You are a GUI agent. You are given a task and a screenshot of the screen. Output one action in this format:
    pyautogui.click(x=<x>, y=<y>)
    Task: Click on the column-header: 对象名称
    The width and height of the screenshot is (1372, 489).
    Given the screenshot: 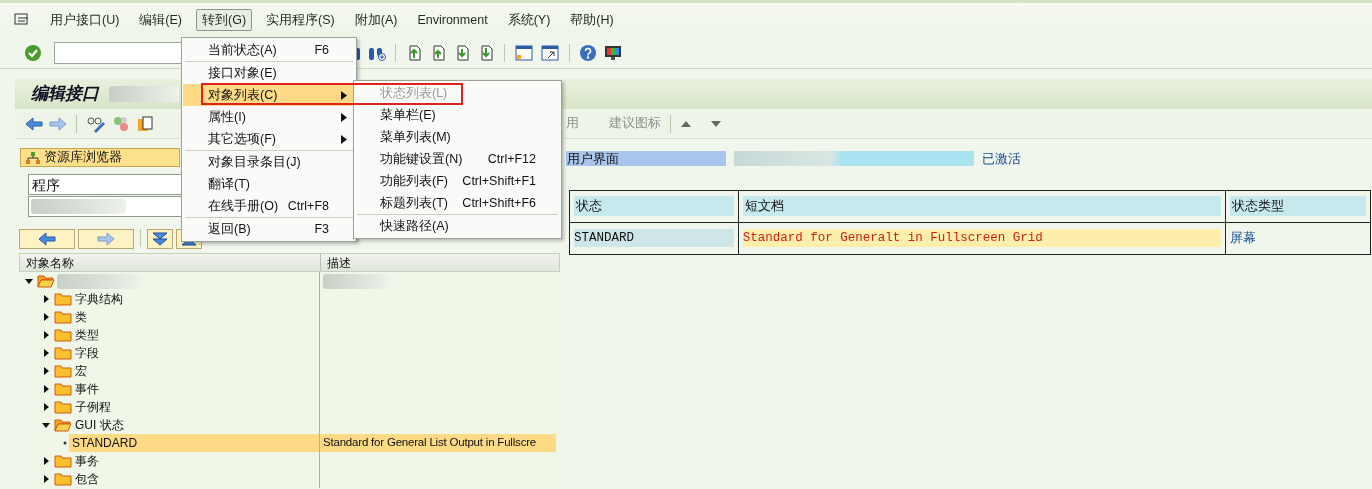 What is the action you would take?
    pyautogui.click(x=170, y=262)
    